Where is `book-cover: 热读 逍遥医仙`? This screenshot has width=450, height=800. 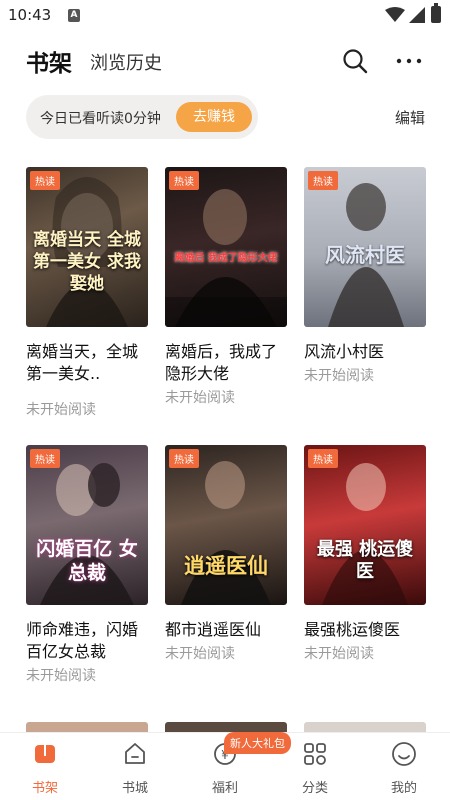
book-cover: 热读 逍遥医仙 is located at coordinates (226, 525).